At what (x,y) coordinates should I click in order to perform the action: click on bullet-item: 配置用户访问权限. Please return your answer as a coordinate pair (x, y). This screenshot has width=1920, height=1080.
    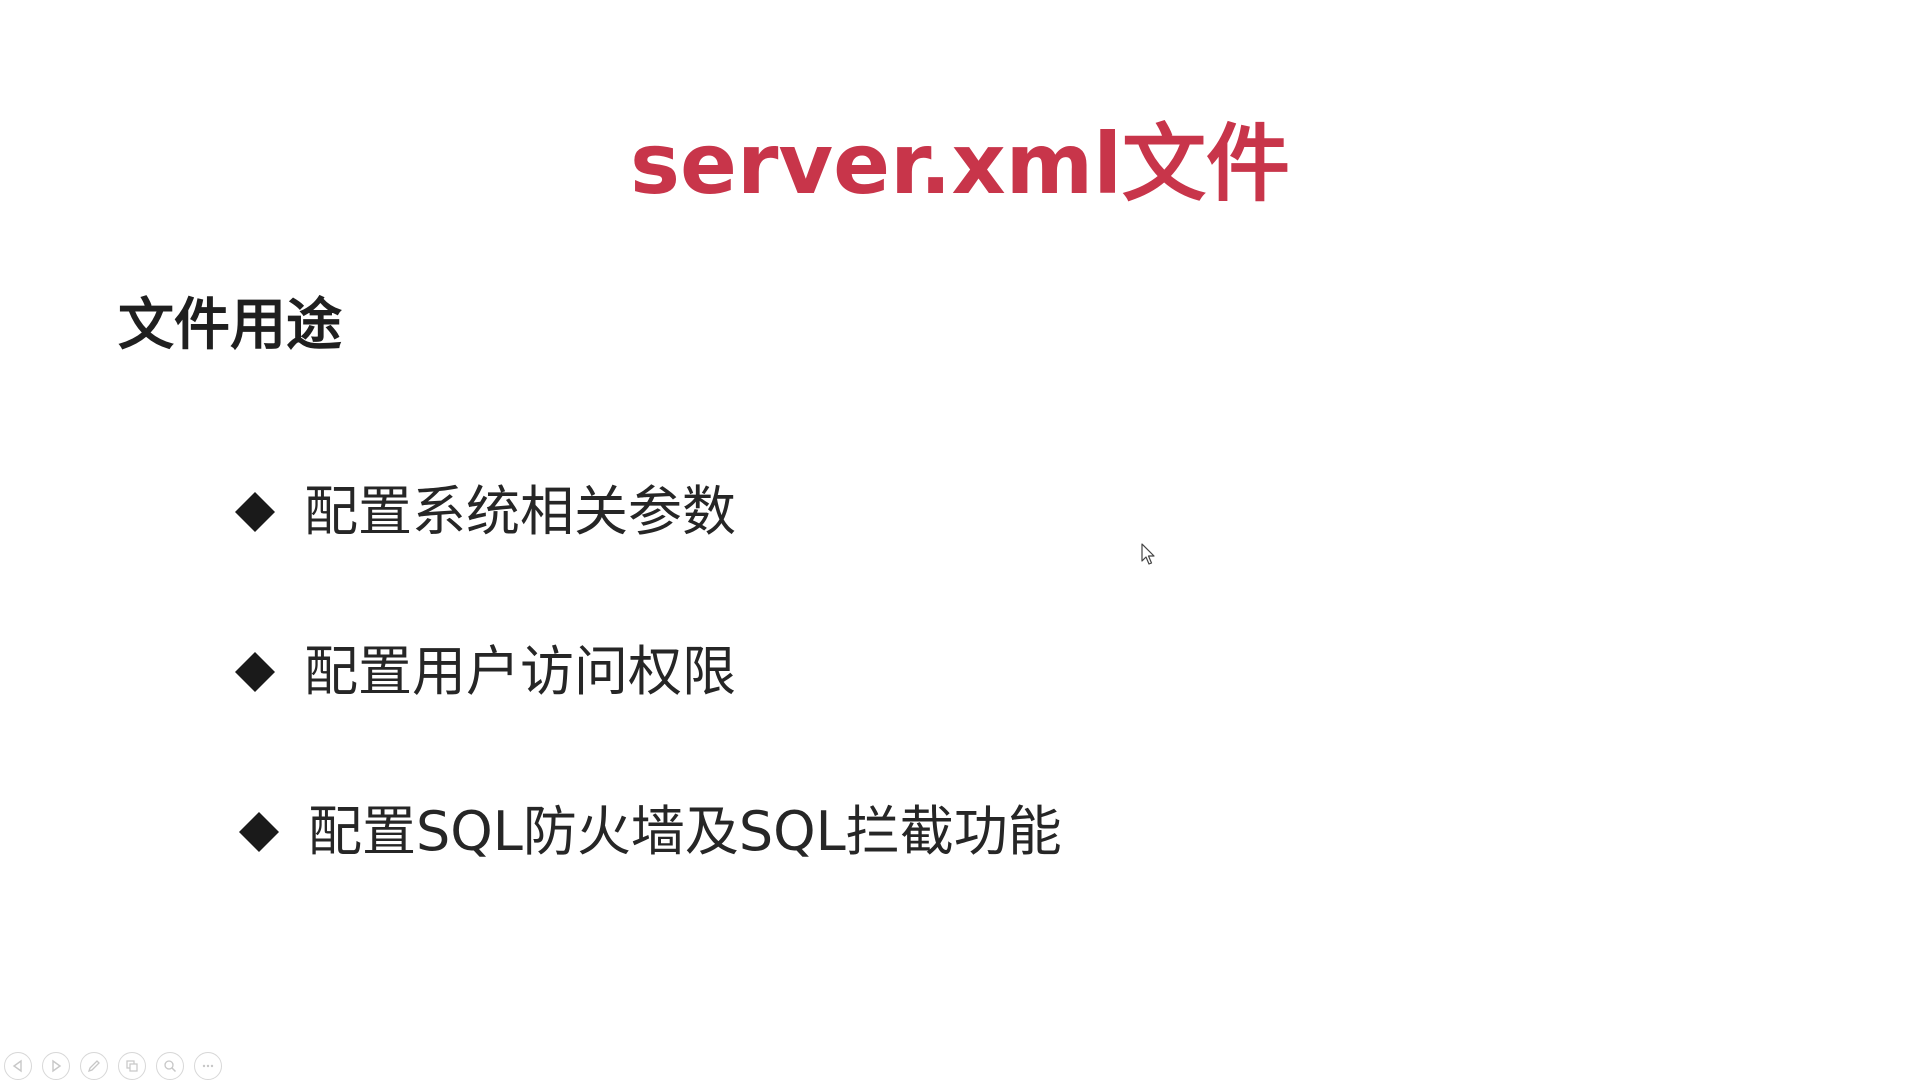
    Looking at the image, I should click on (485, 672).